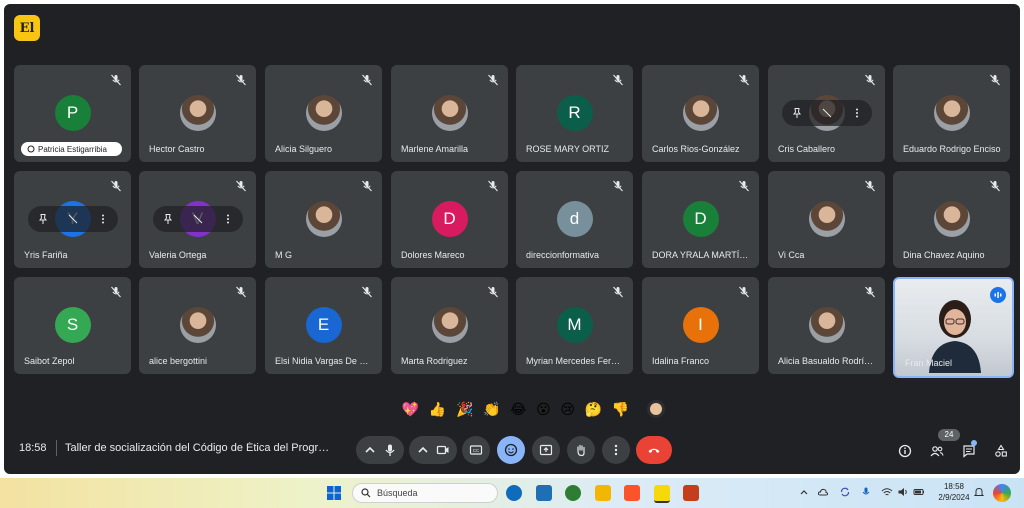 The height and width of the screenshot is (508, 1024). I want to click on participant-tile: Dina Chavez Aquino, so click(951, 219).